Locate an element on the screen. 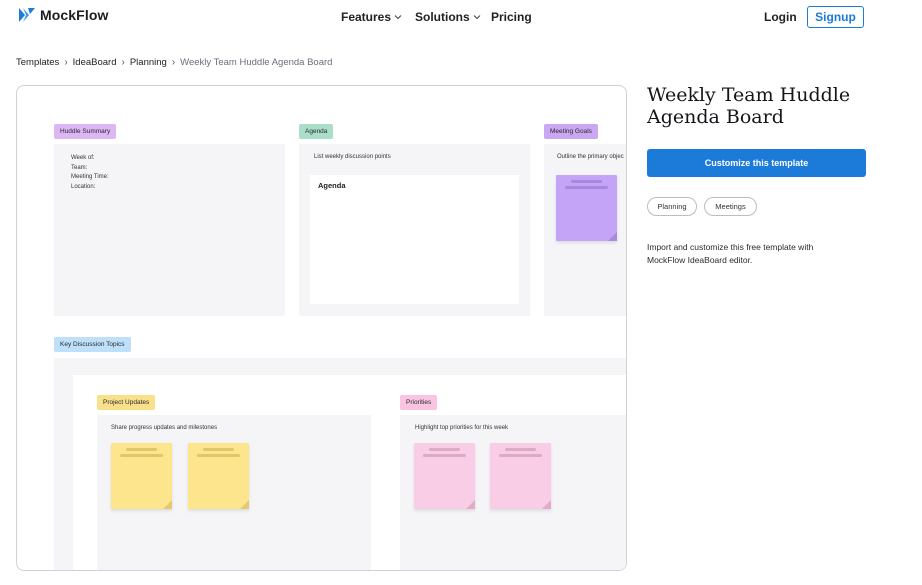 Image resolution: width=922 pixels, height=585 pixels. panel-agenda: List weekly discussion points Agenda is located at coordinates (414, 230).